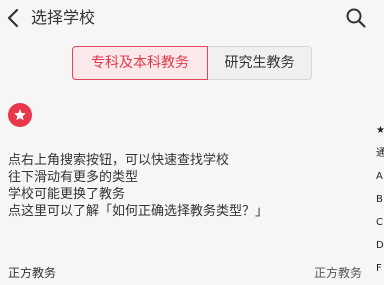 The image size is (384, 285). What do you see at coordinates (32, 272) in the screenshot?
I see `list-item-label: 正方教务` at bounding box center [32, 272].